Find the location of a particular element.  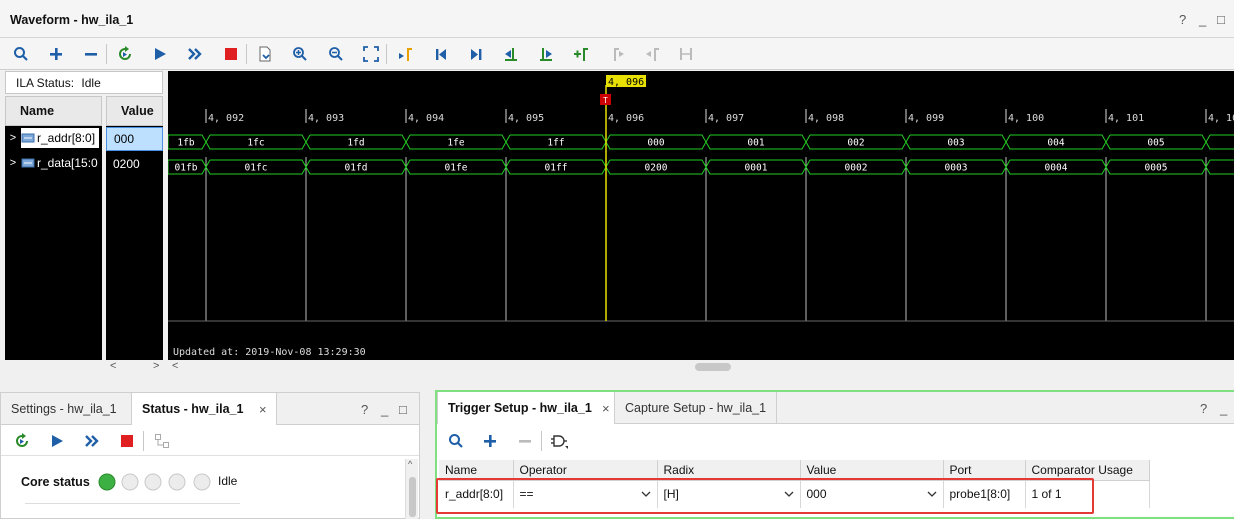

hierarchy-icon is located at coordinates (162, 441).